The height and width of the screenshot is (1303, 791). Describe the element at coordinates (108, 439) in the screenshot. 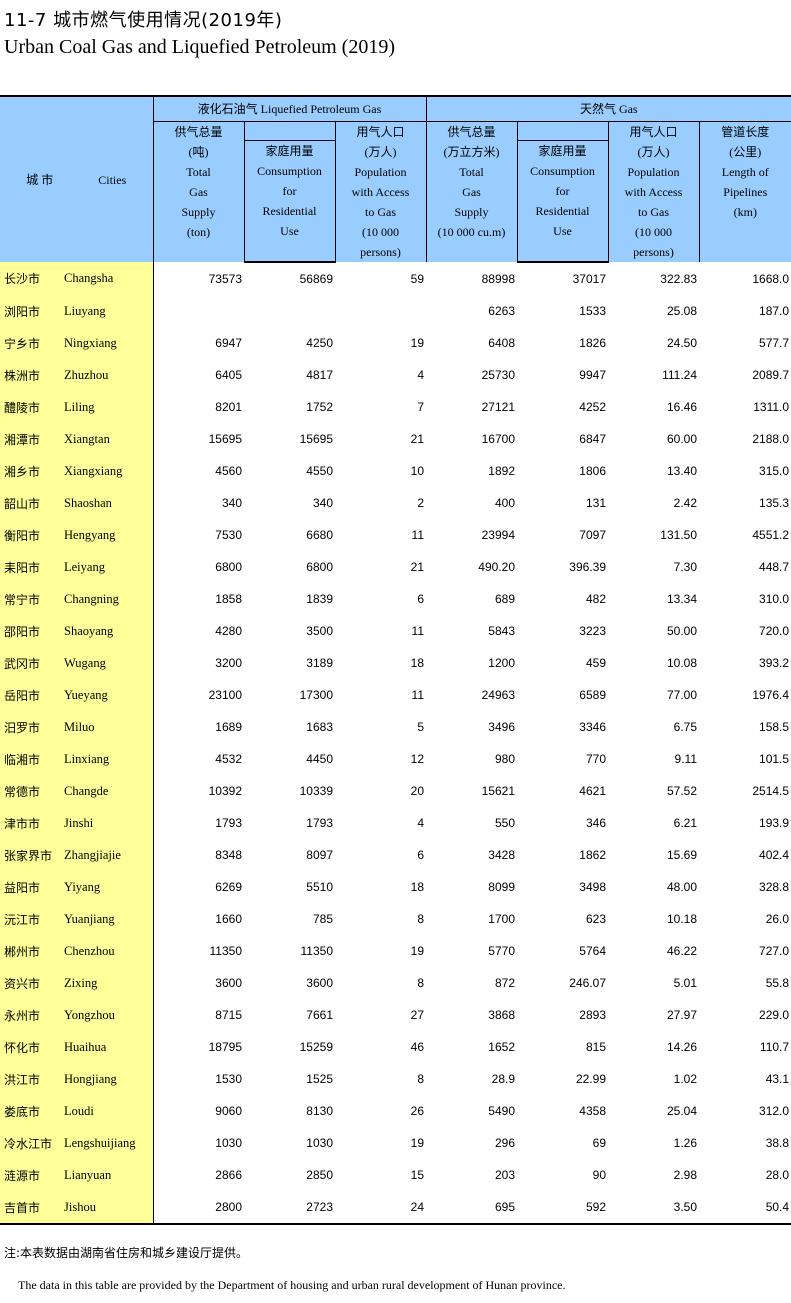

I see `city-en-cell: Xiangtan` at that location.